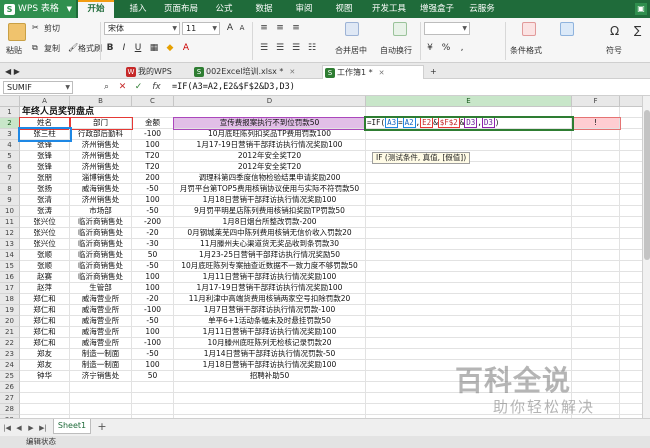  What do you see at coordinates (264, 28) in the screenshot?
I see `align-top-icon: ≡` at bounding box center [264, 28].